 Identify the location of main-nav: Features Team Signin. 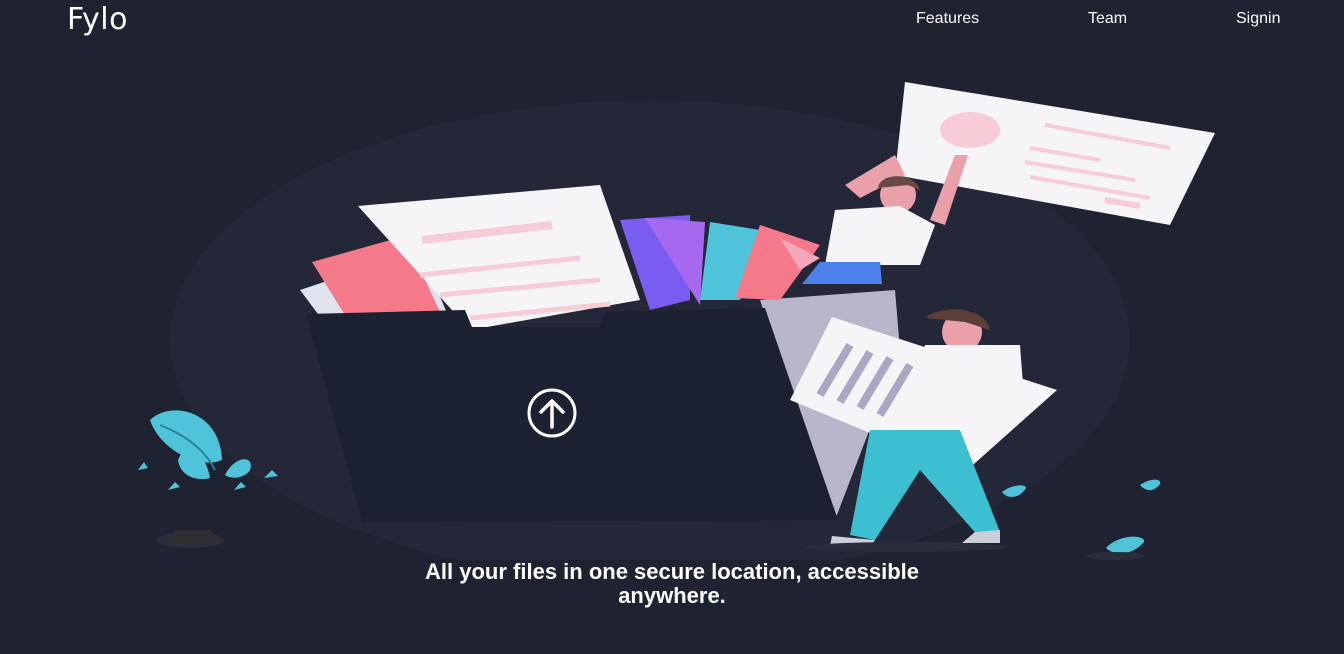
(672, 20).